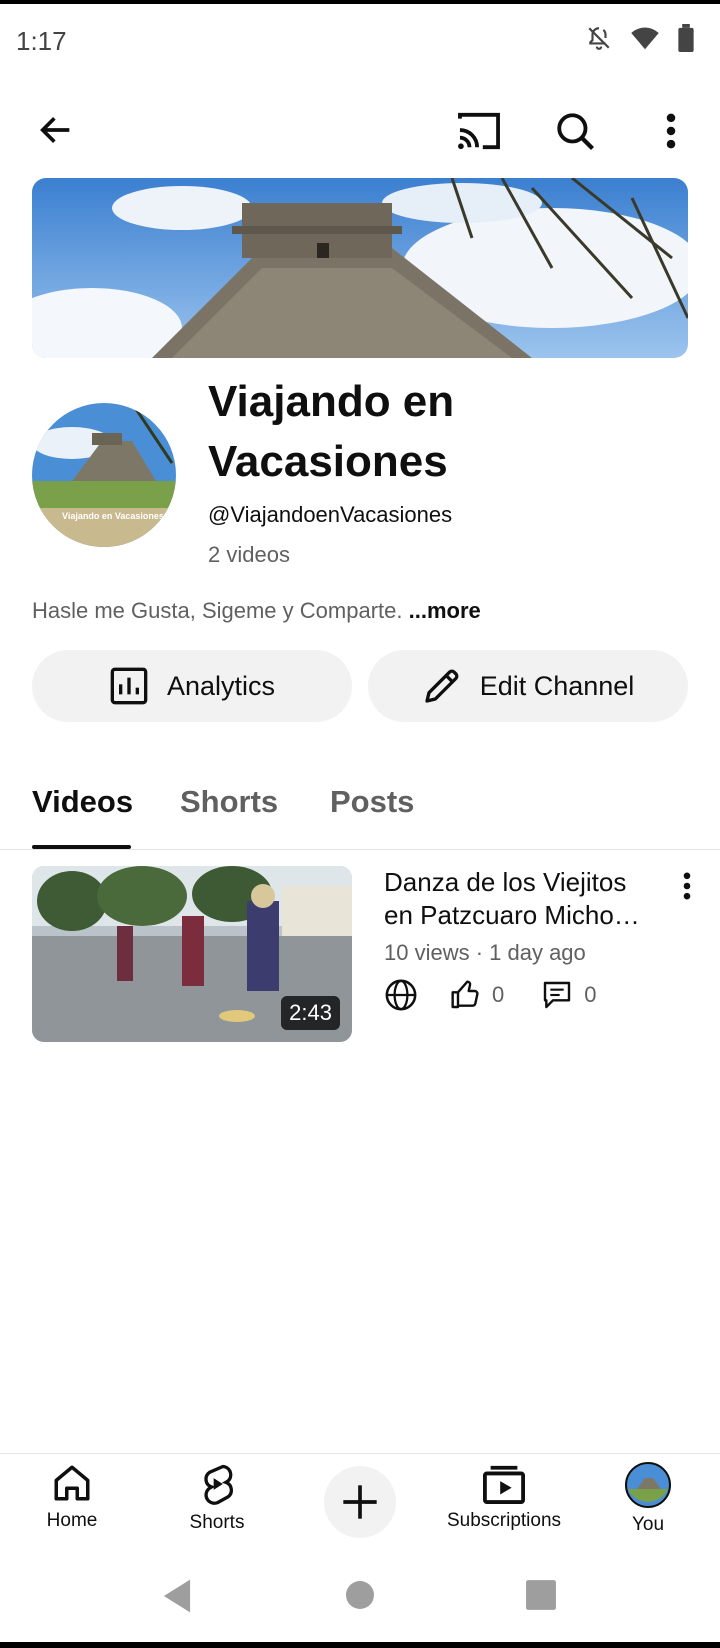  Describe the element at coordinates (465, 994) in the screenshot. I see `thumbs-up-icon` at that location.